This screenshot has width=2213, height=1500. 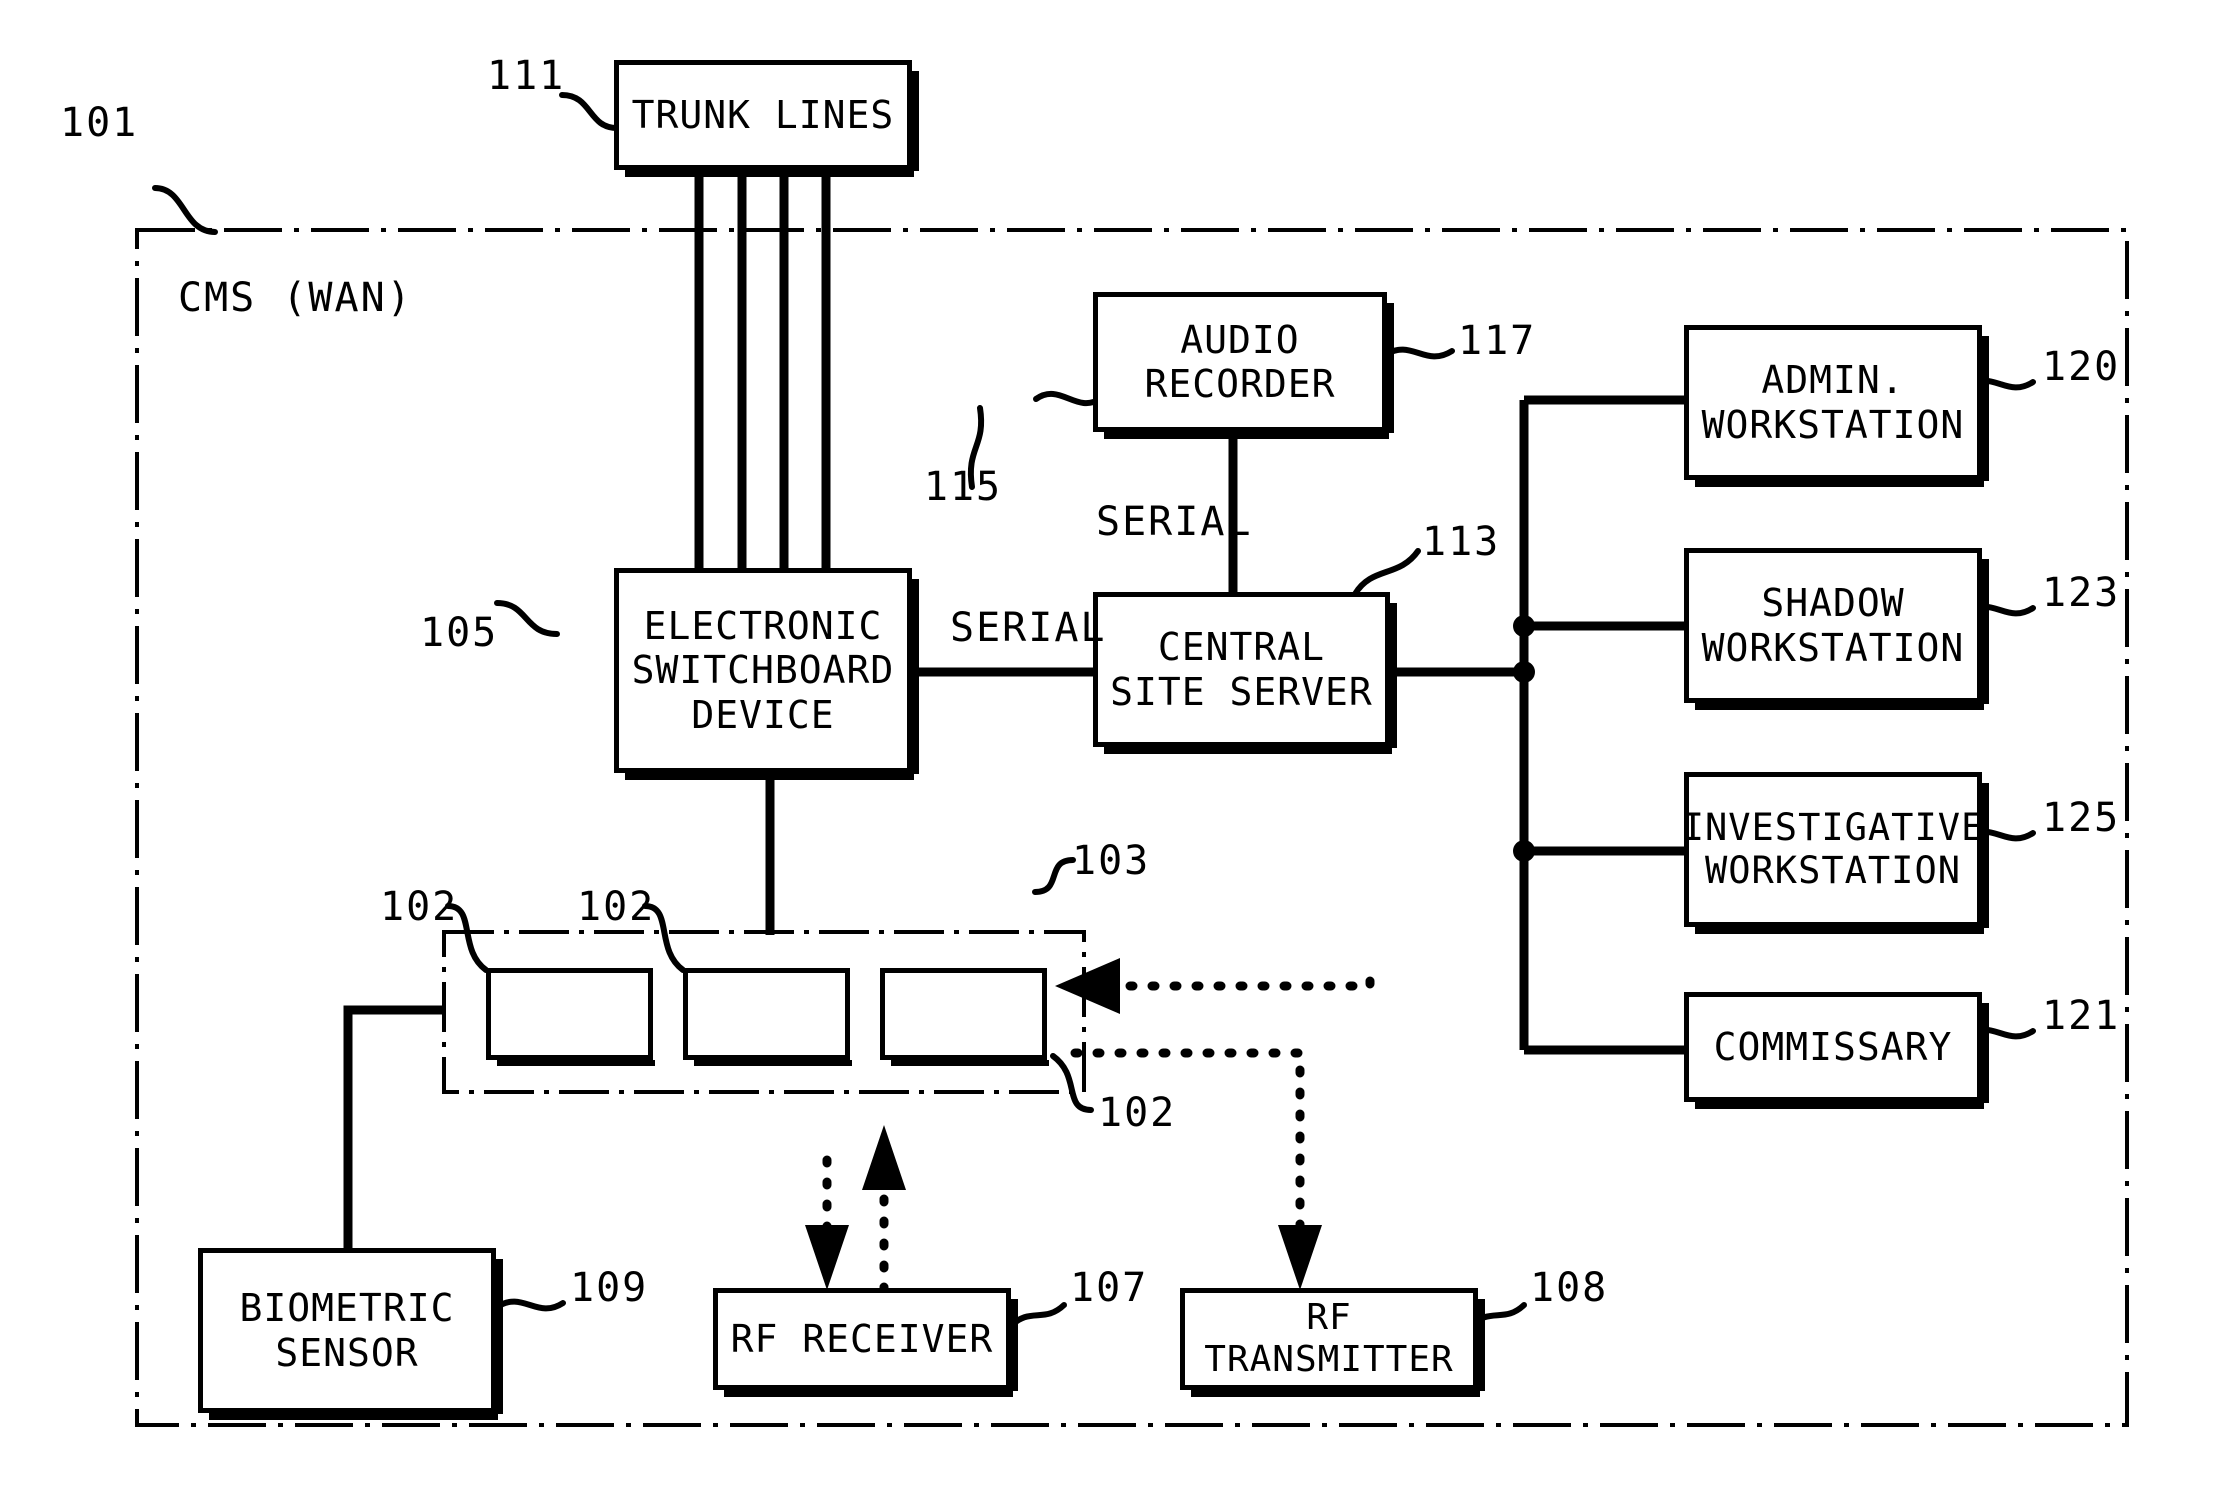 What do you see at coordinates (1109, 1288) in the screenshot?
I see `ref-107: 107` at bounding box center [1109, 1288].